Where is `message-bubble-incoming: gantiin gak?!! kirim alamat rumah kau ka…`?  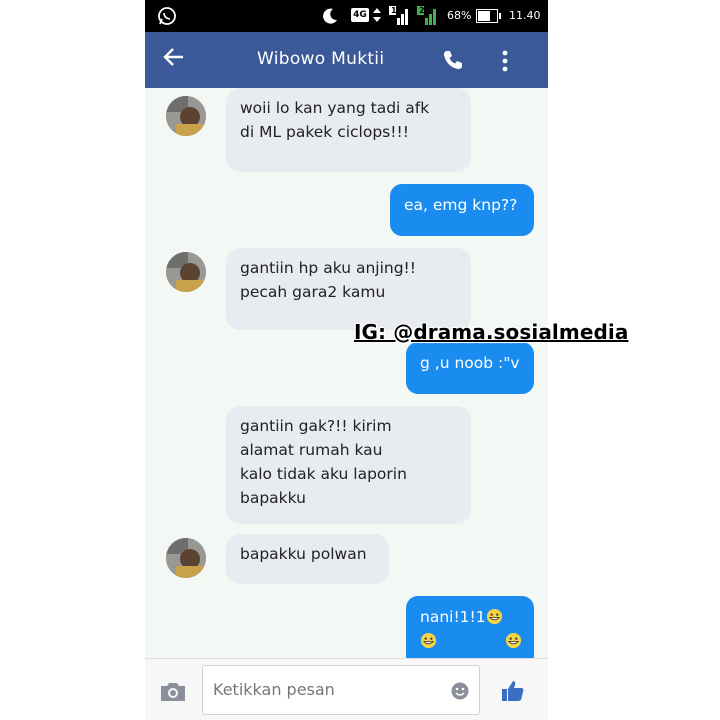 message-bubble-incoming: gantiin gak?!! kirim alamat rumah kau ka… is located at coordinates (348, 465).